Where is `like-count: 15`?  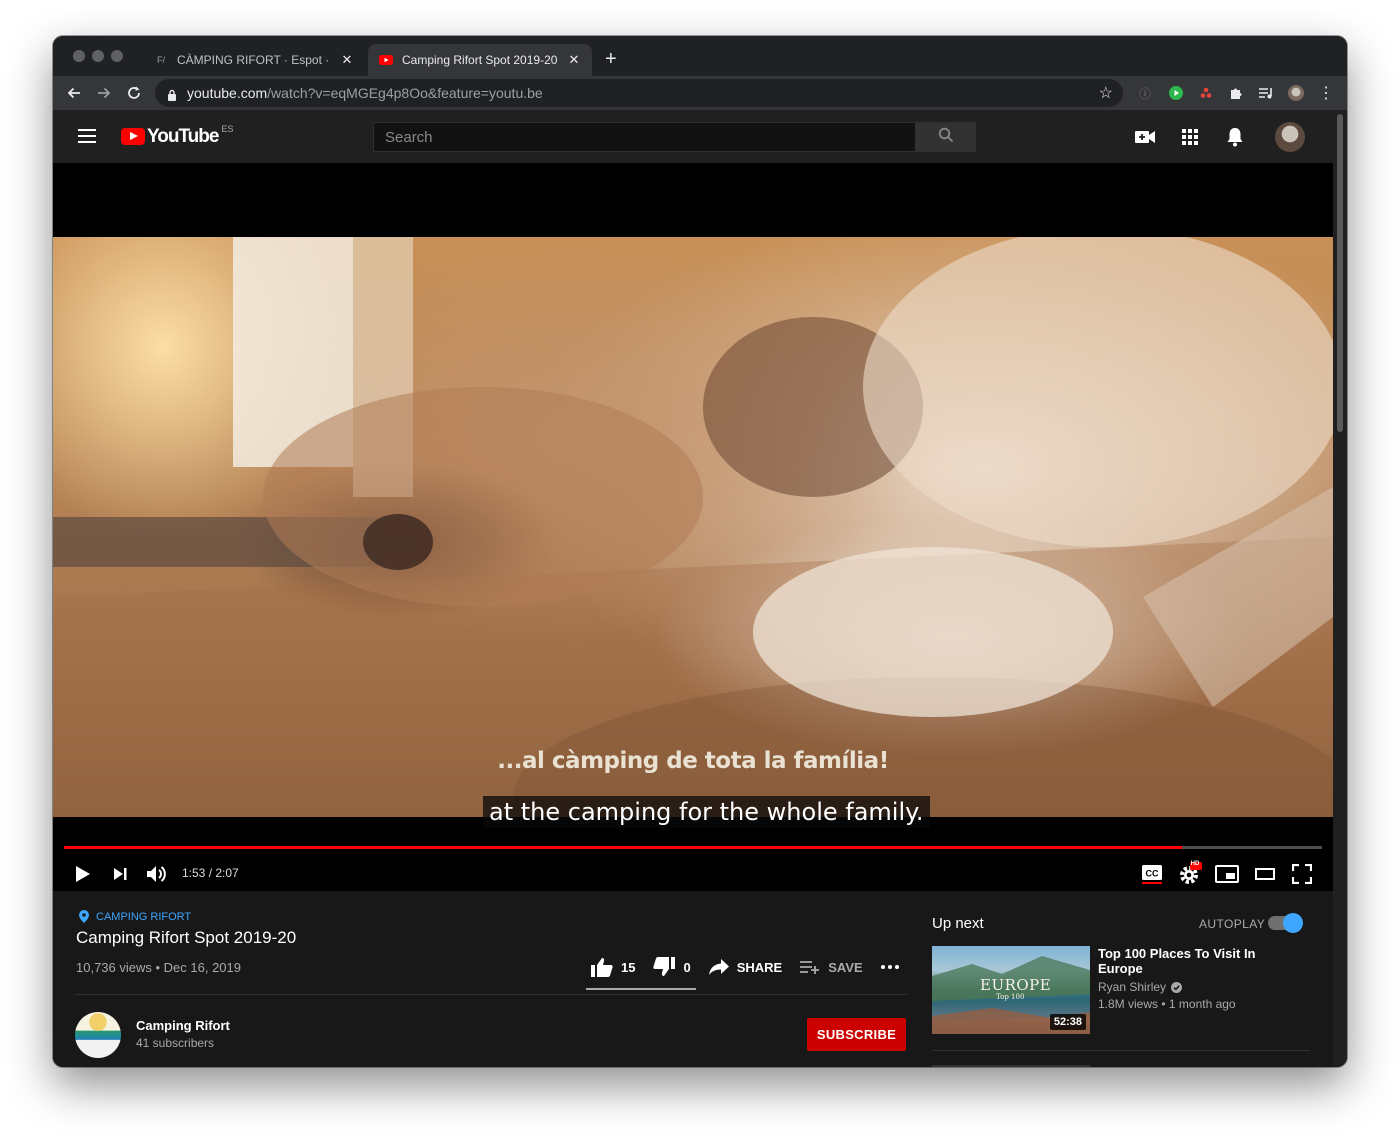 like-count: 15 is located at coordinates (628, 967).